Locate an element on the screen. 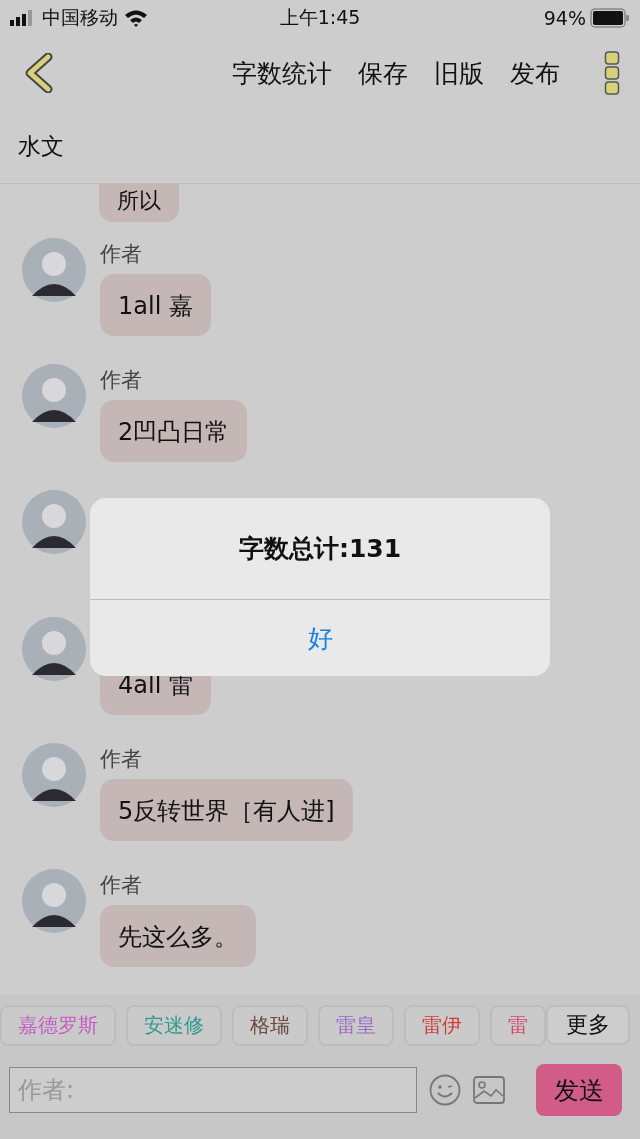 The height and width of the screenshot is (1139, 640). wifi-icon is located at coordinates (136, 18).